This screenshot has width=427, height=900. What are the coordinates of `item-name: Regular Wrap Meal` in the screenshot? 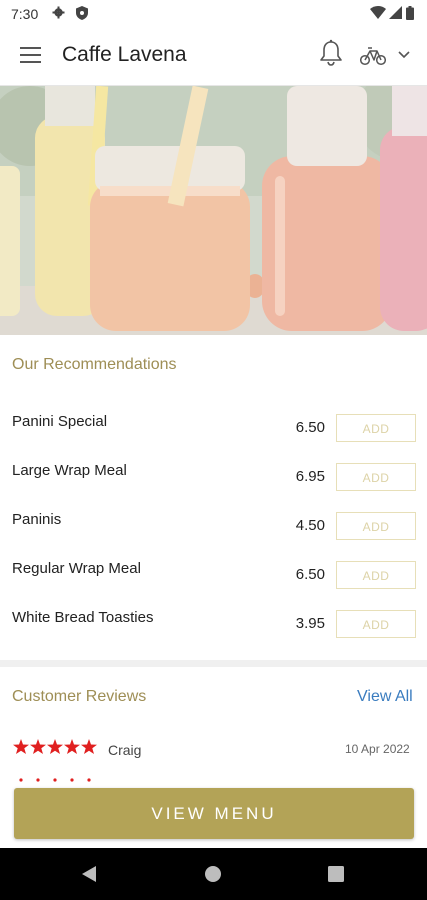 It's located at (76, 568).